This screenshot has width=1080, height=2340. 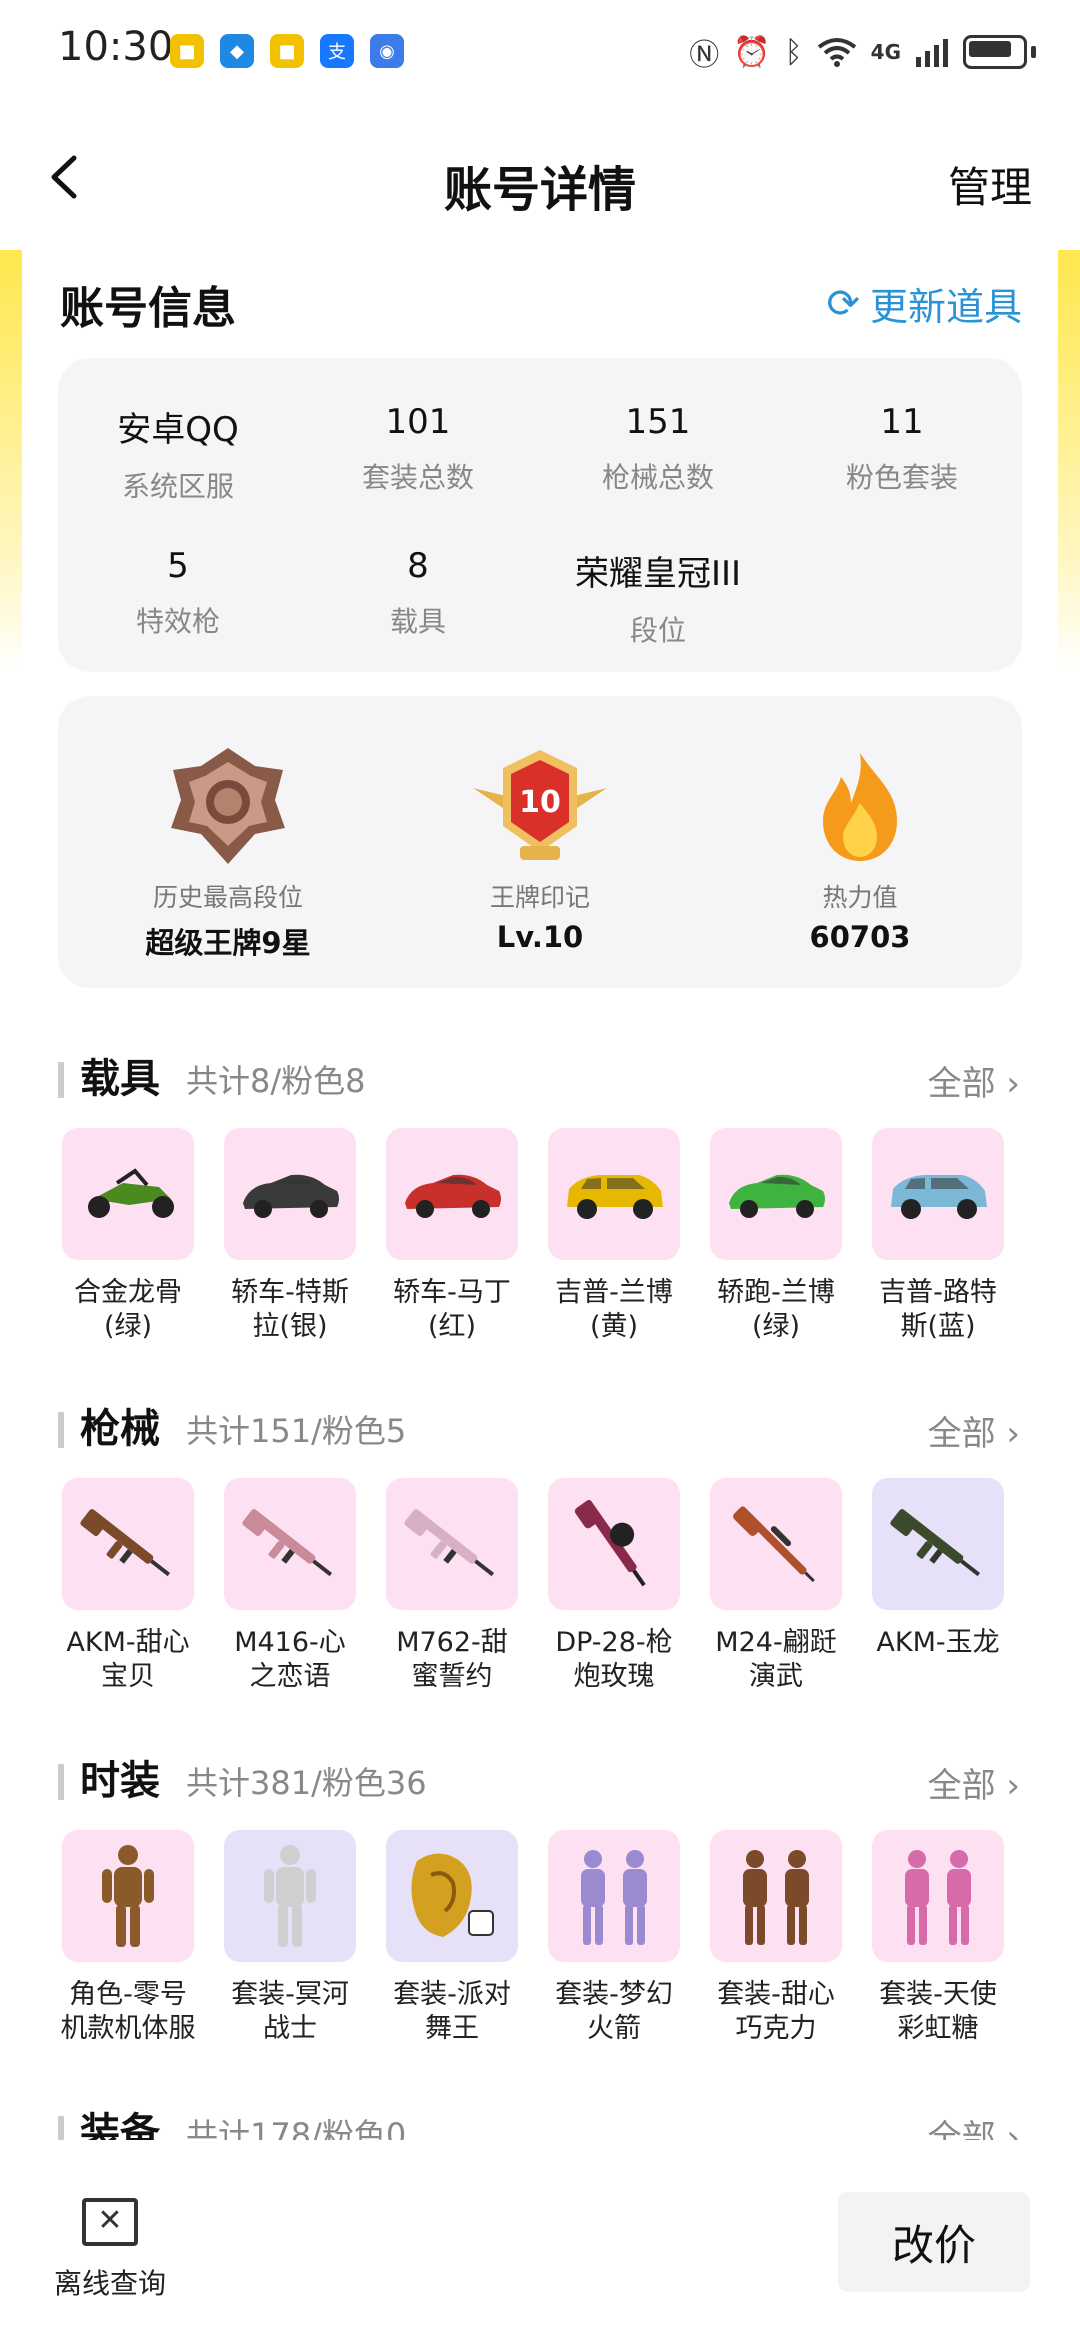 What do you see at coordinates (657, 630) in the screenshot?
I see `stat-label: 段位` at bounding box center [657, 630].